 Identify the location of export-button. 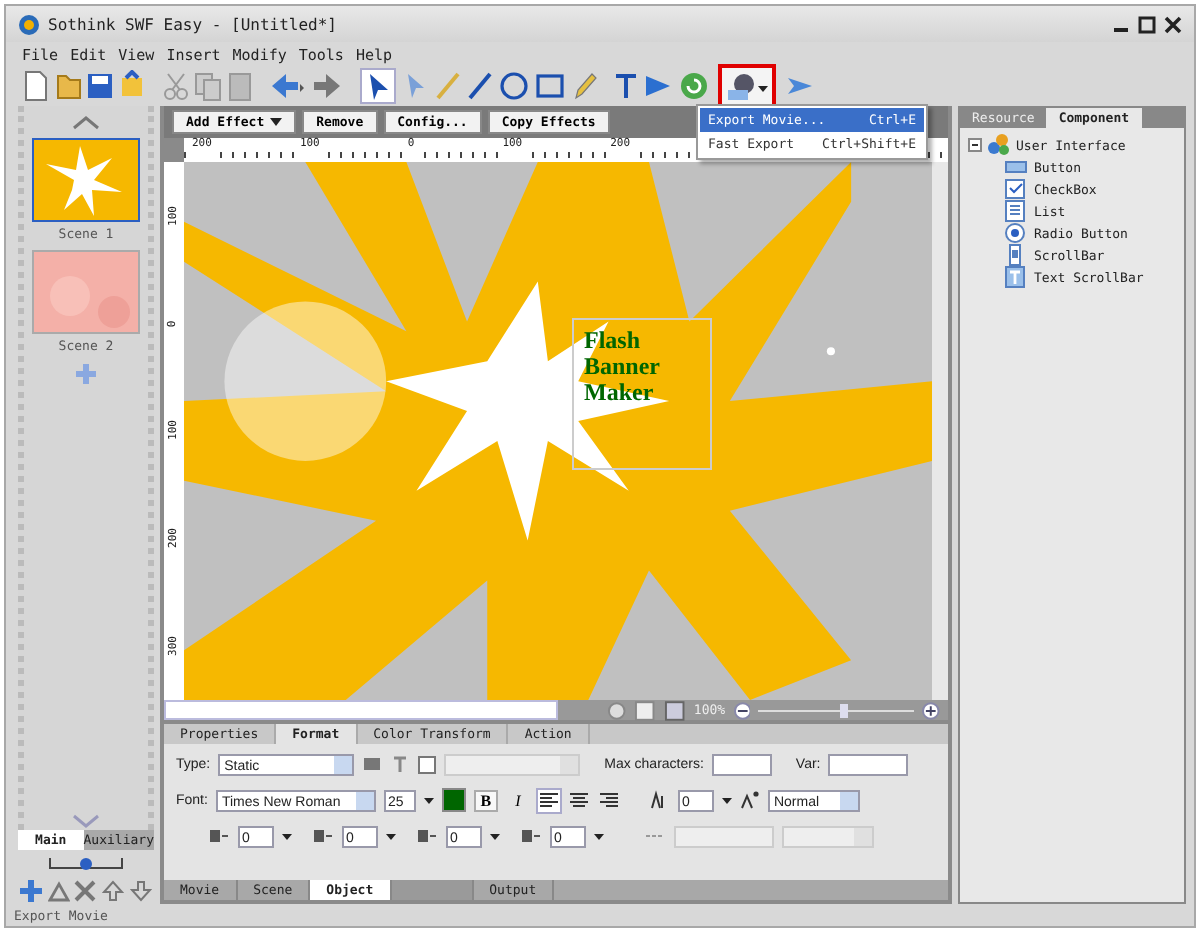
(747, 86).